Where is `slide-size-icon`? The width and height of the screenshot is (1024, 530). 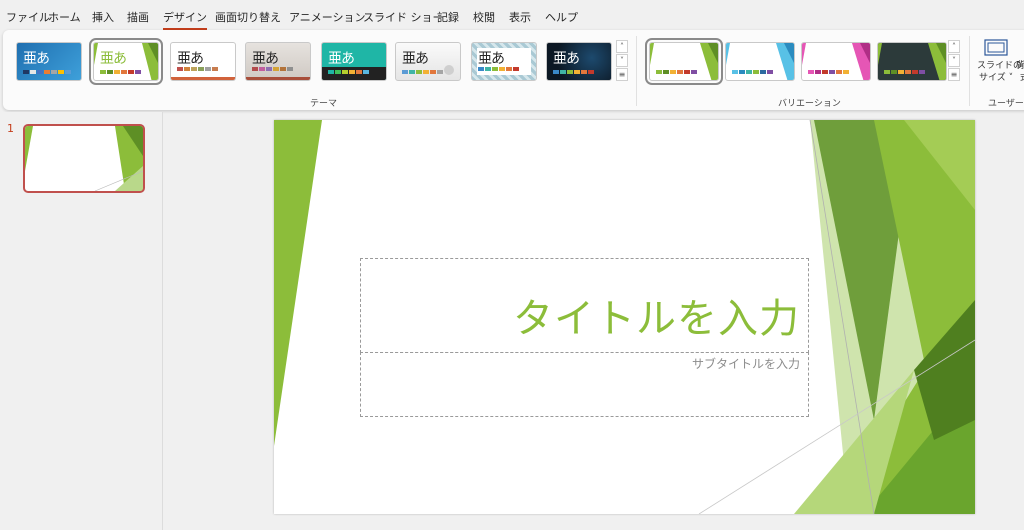
slide-size-icon is located at coordinates (996, 47).